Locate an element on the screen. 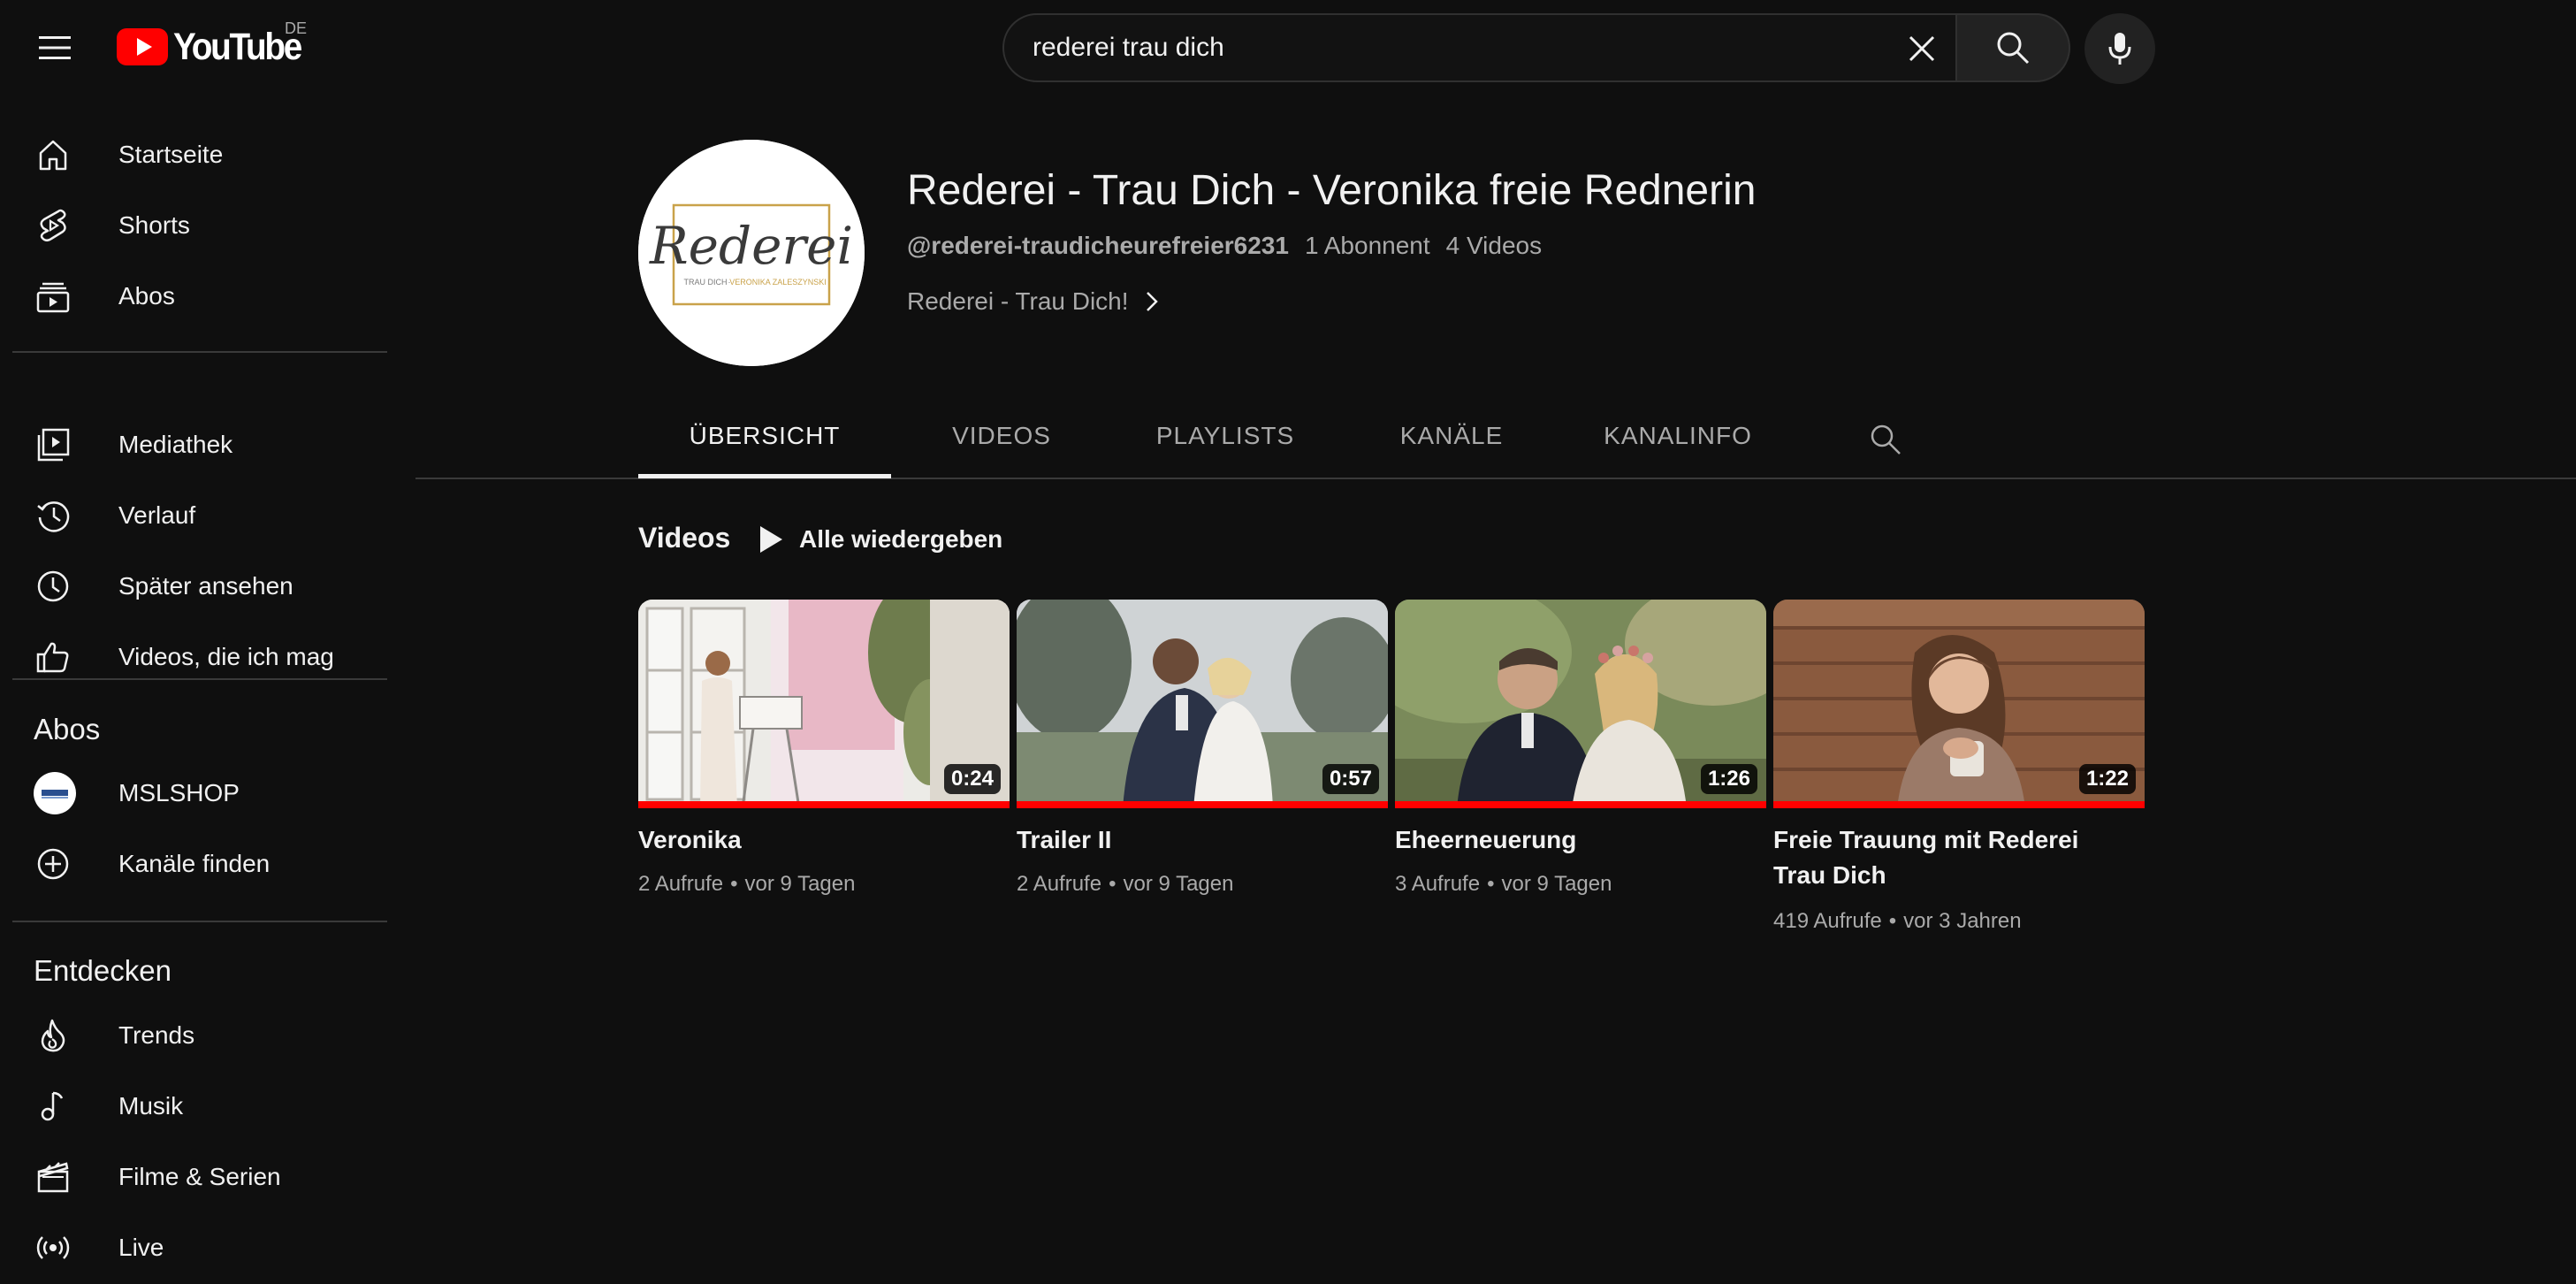 This screenshot has width=2576, height=1284. sidebar-item-filme-serien: Filme & Serien is located at coordinates (193, 1177).